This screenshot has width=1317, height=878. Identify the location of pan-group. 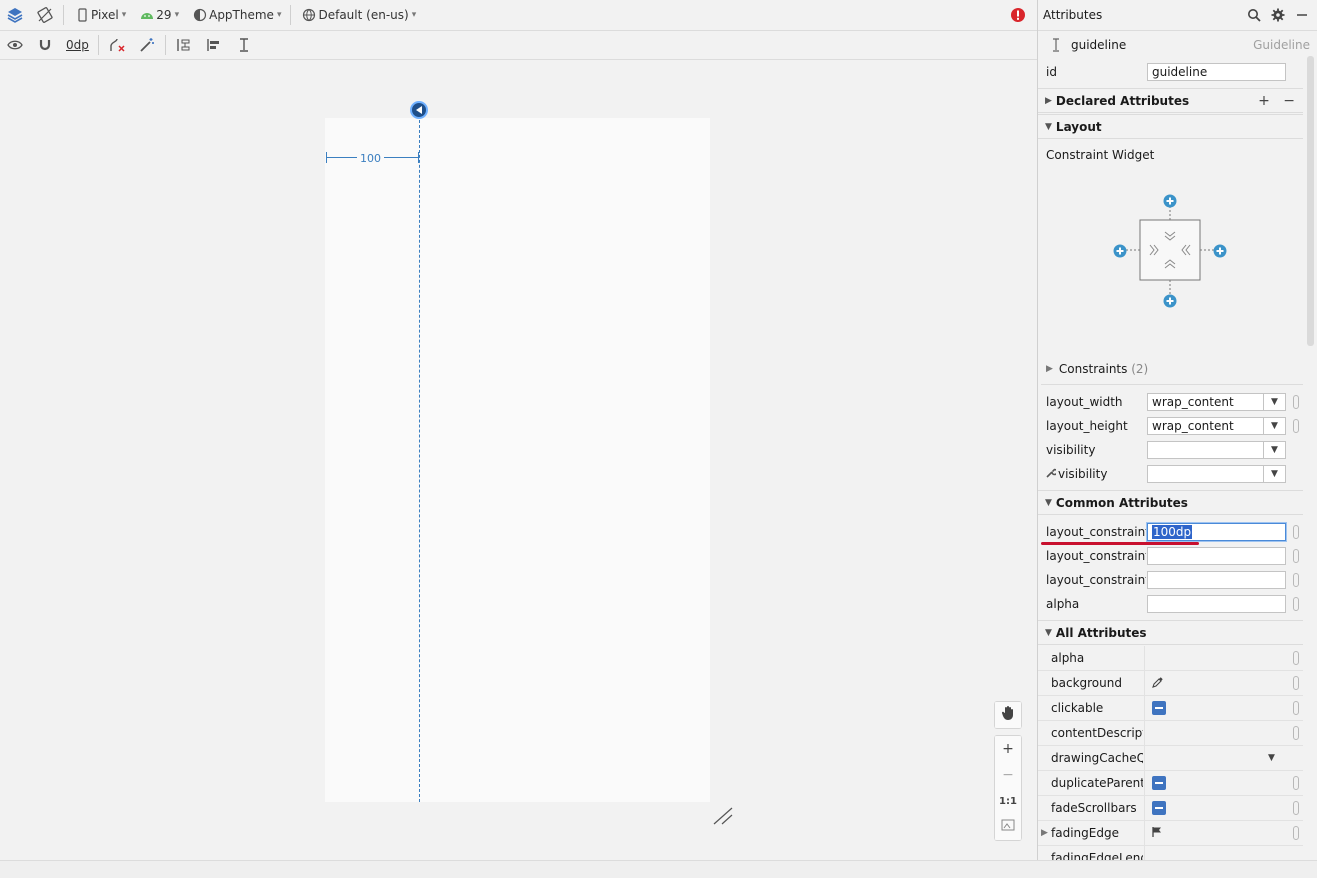
(1008, 715).